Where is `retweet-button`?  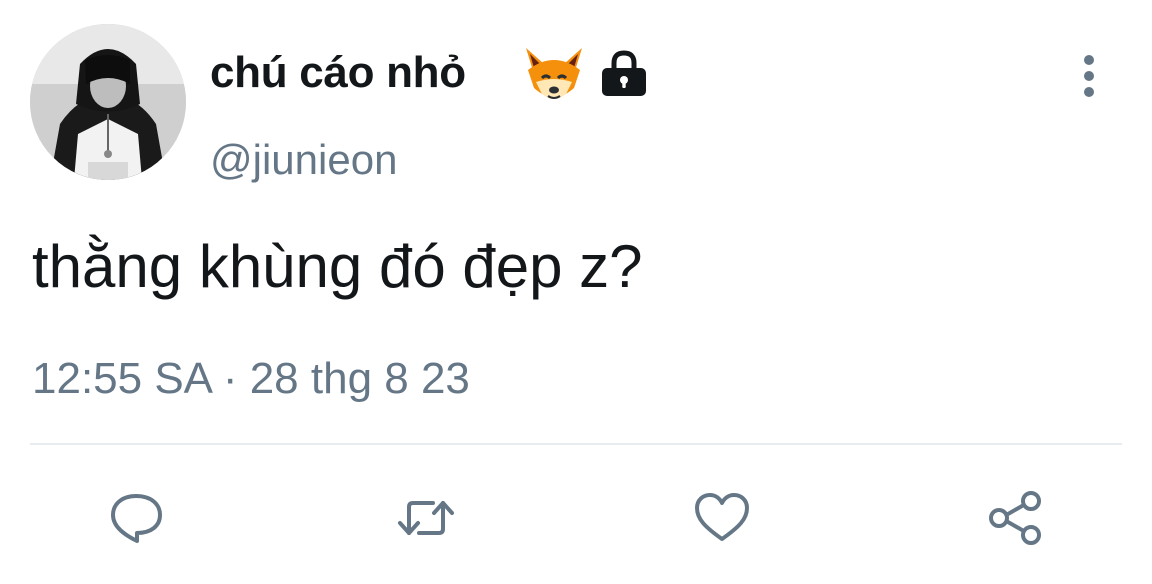
retweet-button is located at coordinates (426, 518).